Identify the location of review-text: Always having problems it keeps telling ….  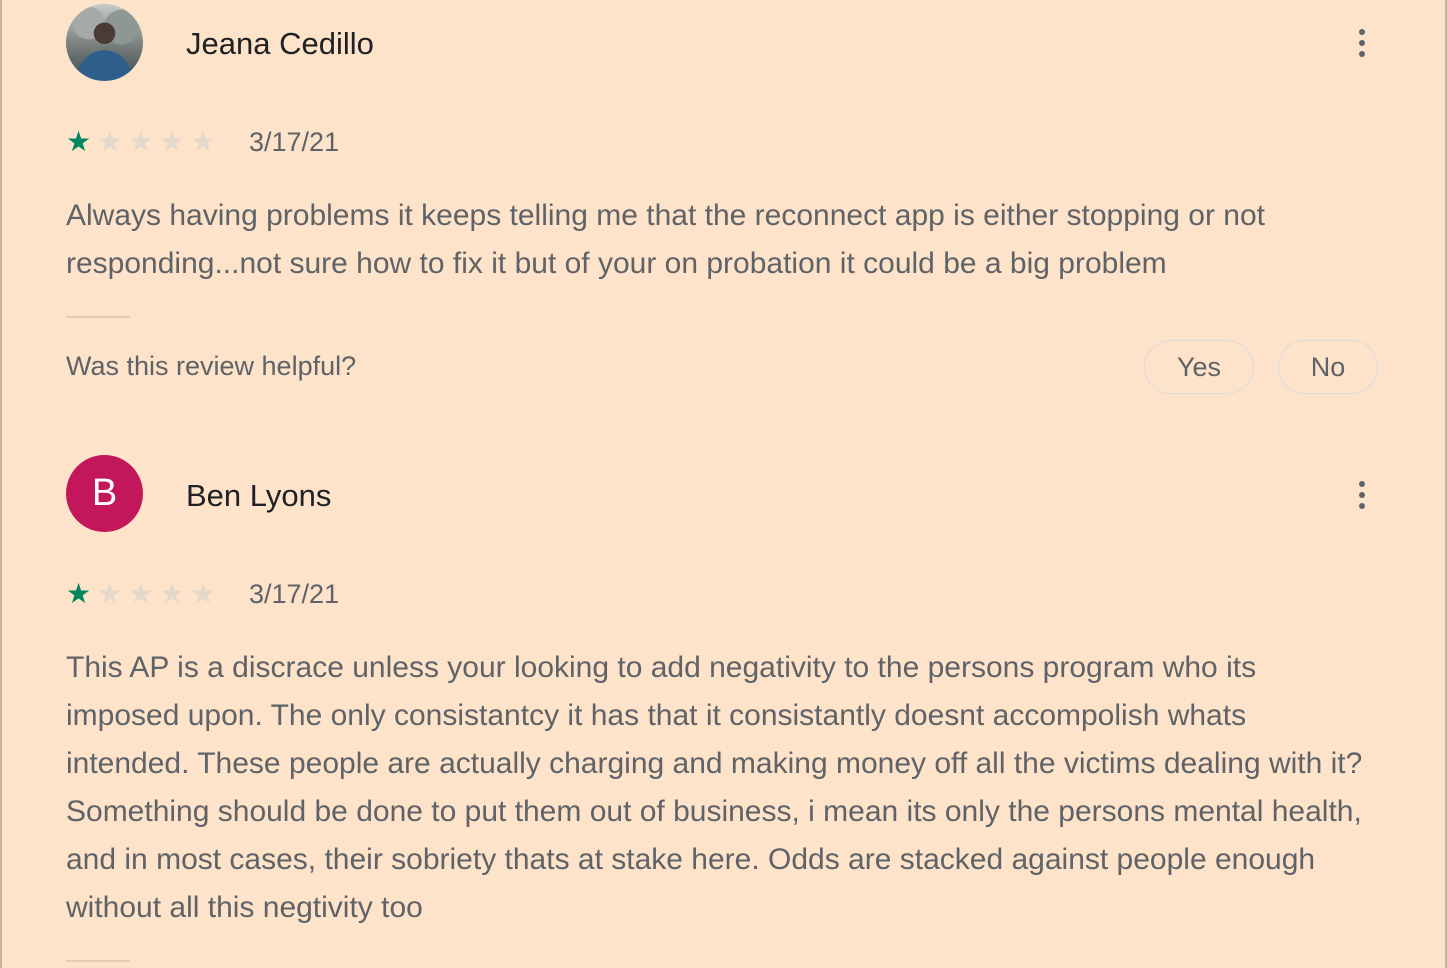
(666, 239).